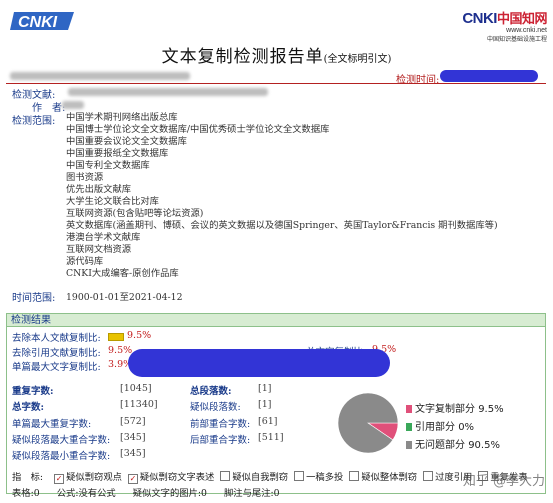 The height and width of the screenshot is (503, 553). I want to click on single-max-dup-value: [572], so click(133, 421).